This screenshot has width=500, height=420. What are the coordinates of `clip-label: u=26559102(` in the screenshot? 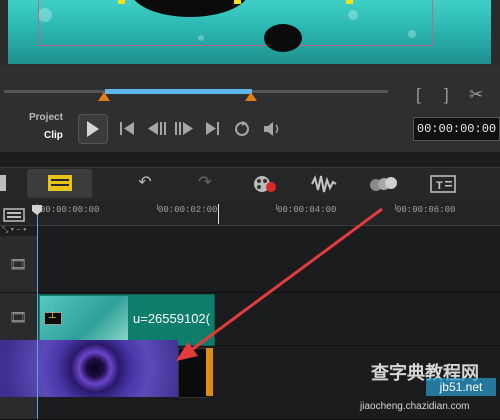 It's located at (171, 318).